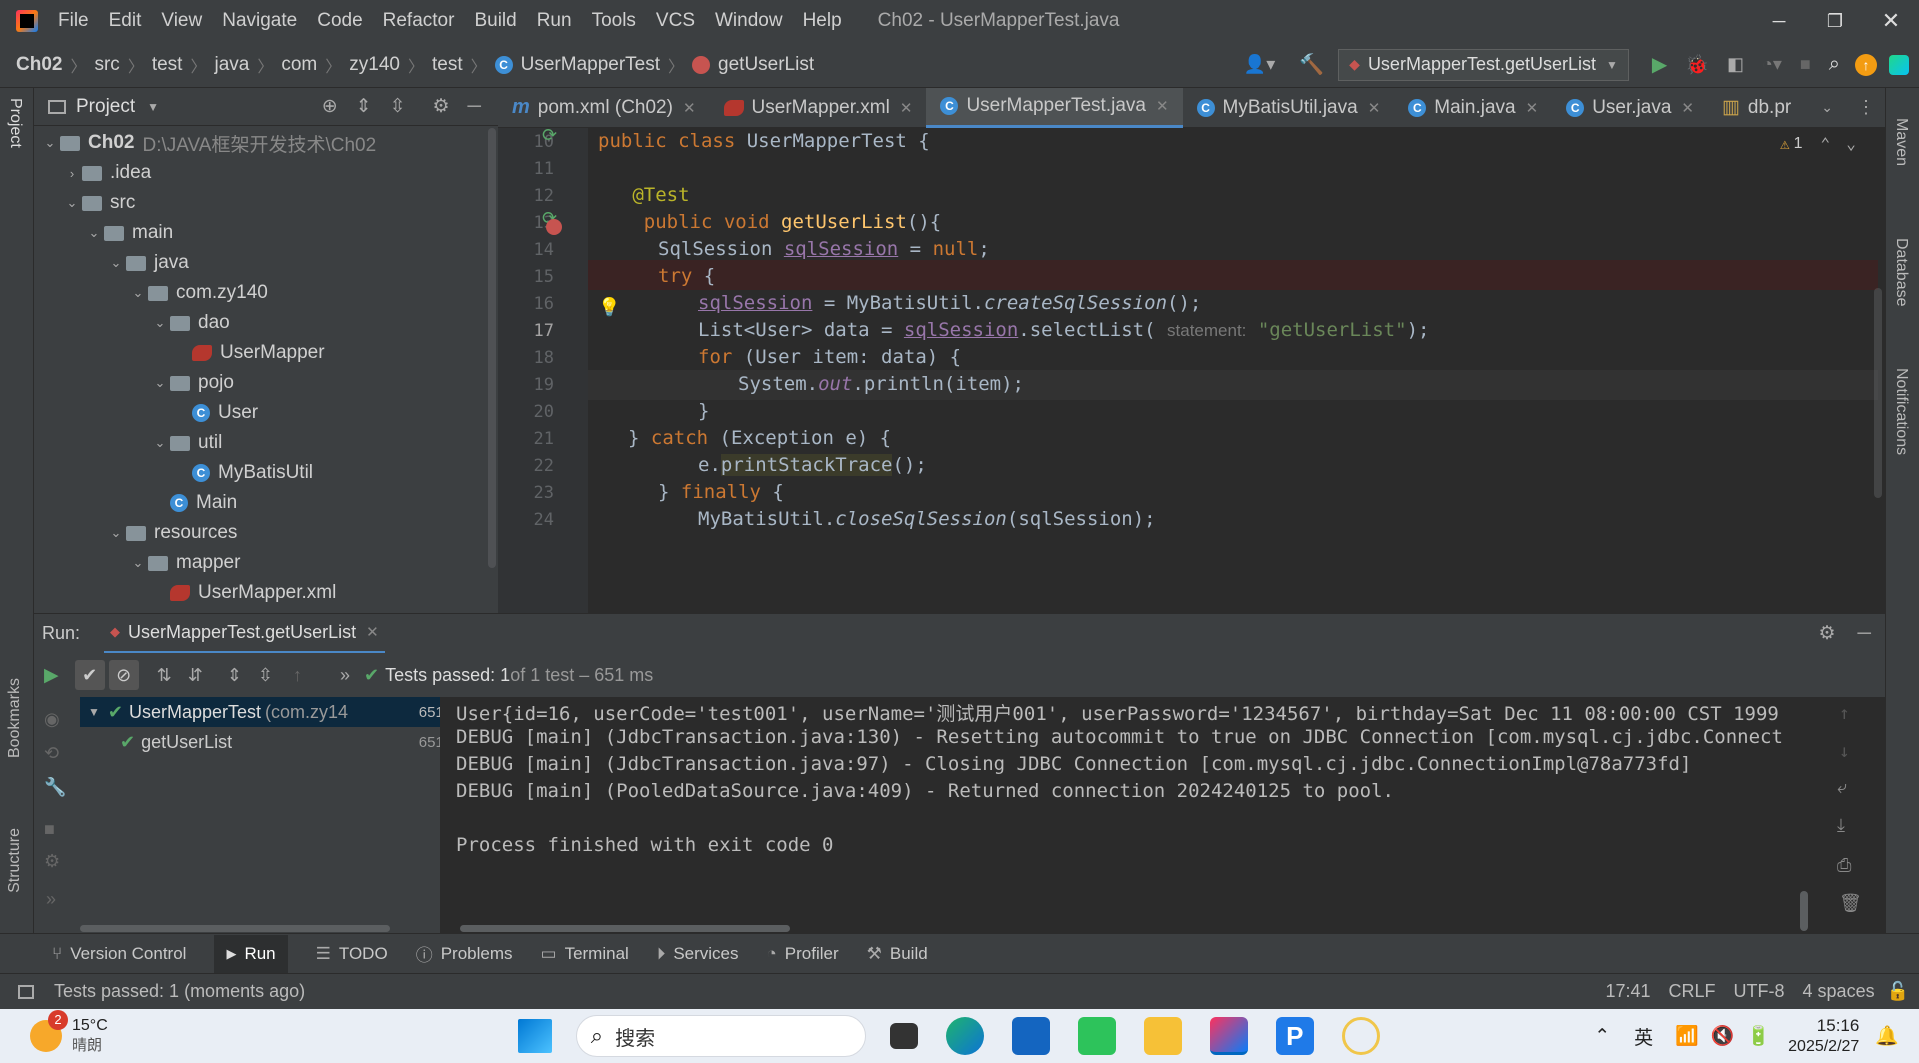 Image resolution: width=1919 pixels, height=1063 pixels. I want to click on inspection-widget: ⚠ 1 ⌃ ⌄, so click(1818, 143).